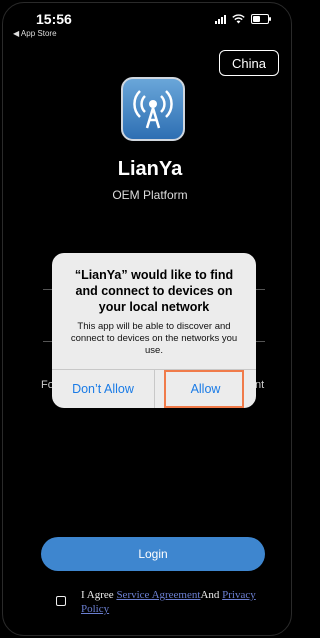 The height and width of the screenshot is (638, 320). What do you see at coordinates (153, 554) in the screenshot?
I see `login-button: Login` at bounding box center [153, 554].